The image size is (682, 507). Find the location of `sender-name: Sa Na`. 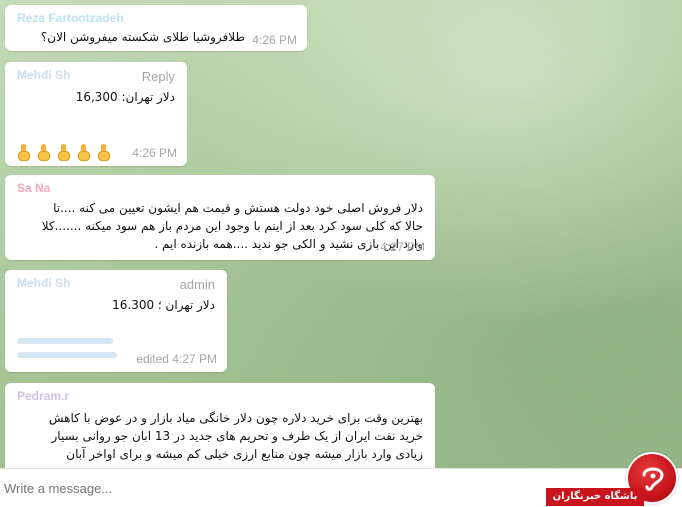

sender-name: Sa Na is located at coordinates (221, 188).